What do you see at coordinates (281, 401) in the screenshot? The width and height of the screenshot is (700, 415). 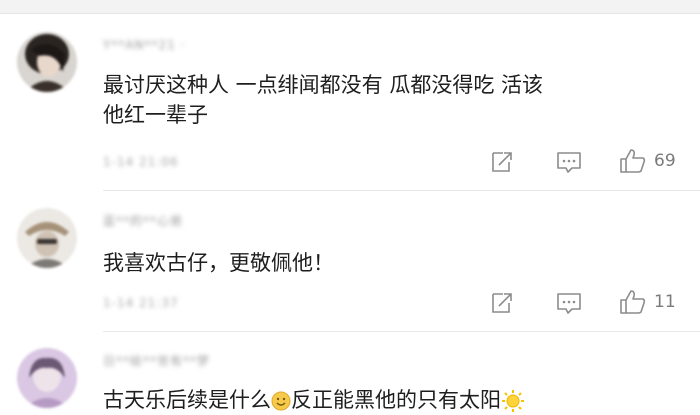 I see `smile-emoji` at bounding box center [281, 401].